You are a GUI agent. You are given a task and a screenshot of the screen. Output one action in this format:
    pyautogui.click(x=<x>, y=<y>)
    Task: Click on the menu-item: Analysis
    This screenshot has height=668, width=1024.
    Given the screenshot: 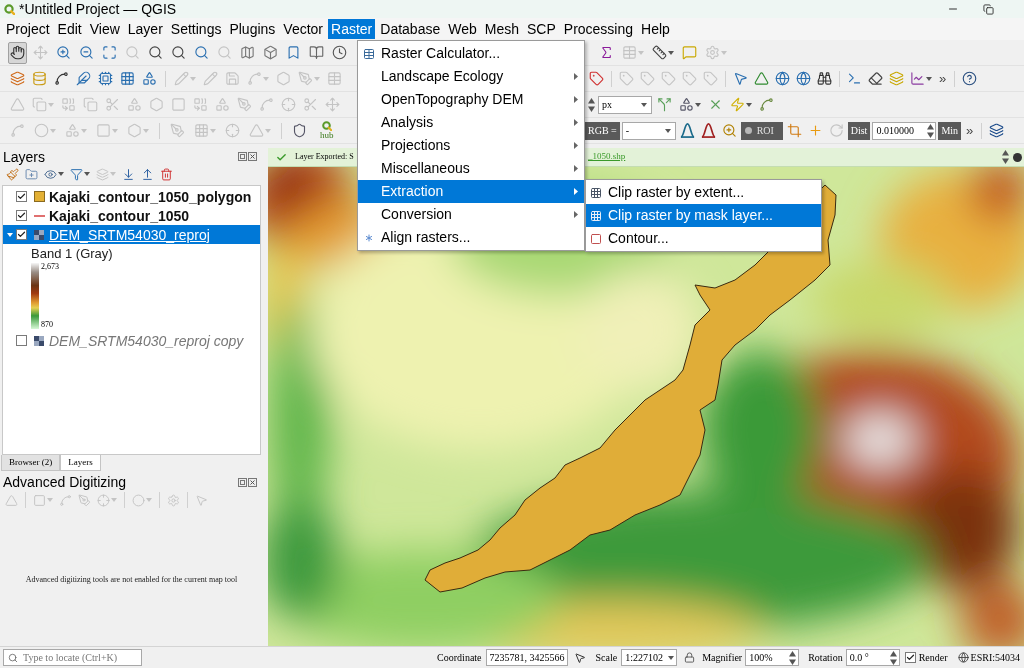 What is the action you would take?
    pyautogui.click(x=471, y=122)
    